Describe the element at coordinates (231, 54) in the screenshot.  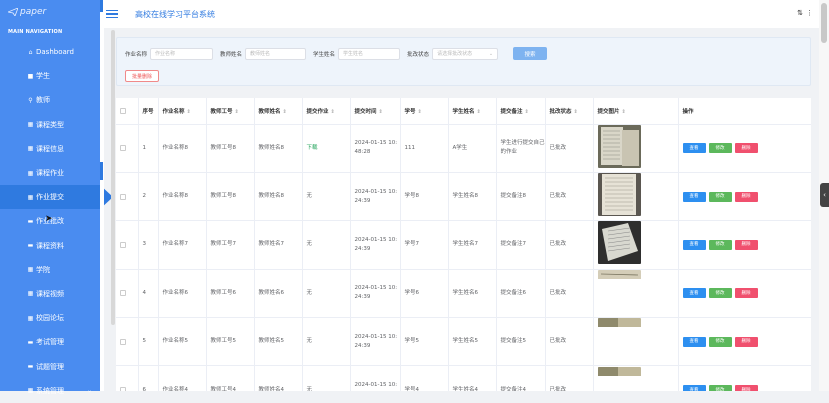
I see `teacher-name-label: 教师姓名` at that location.